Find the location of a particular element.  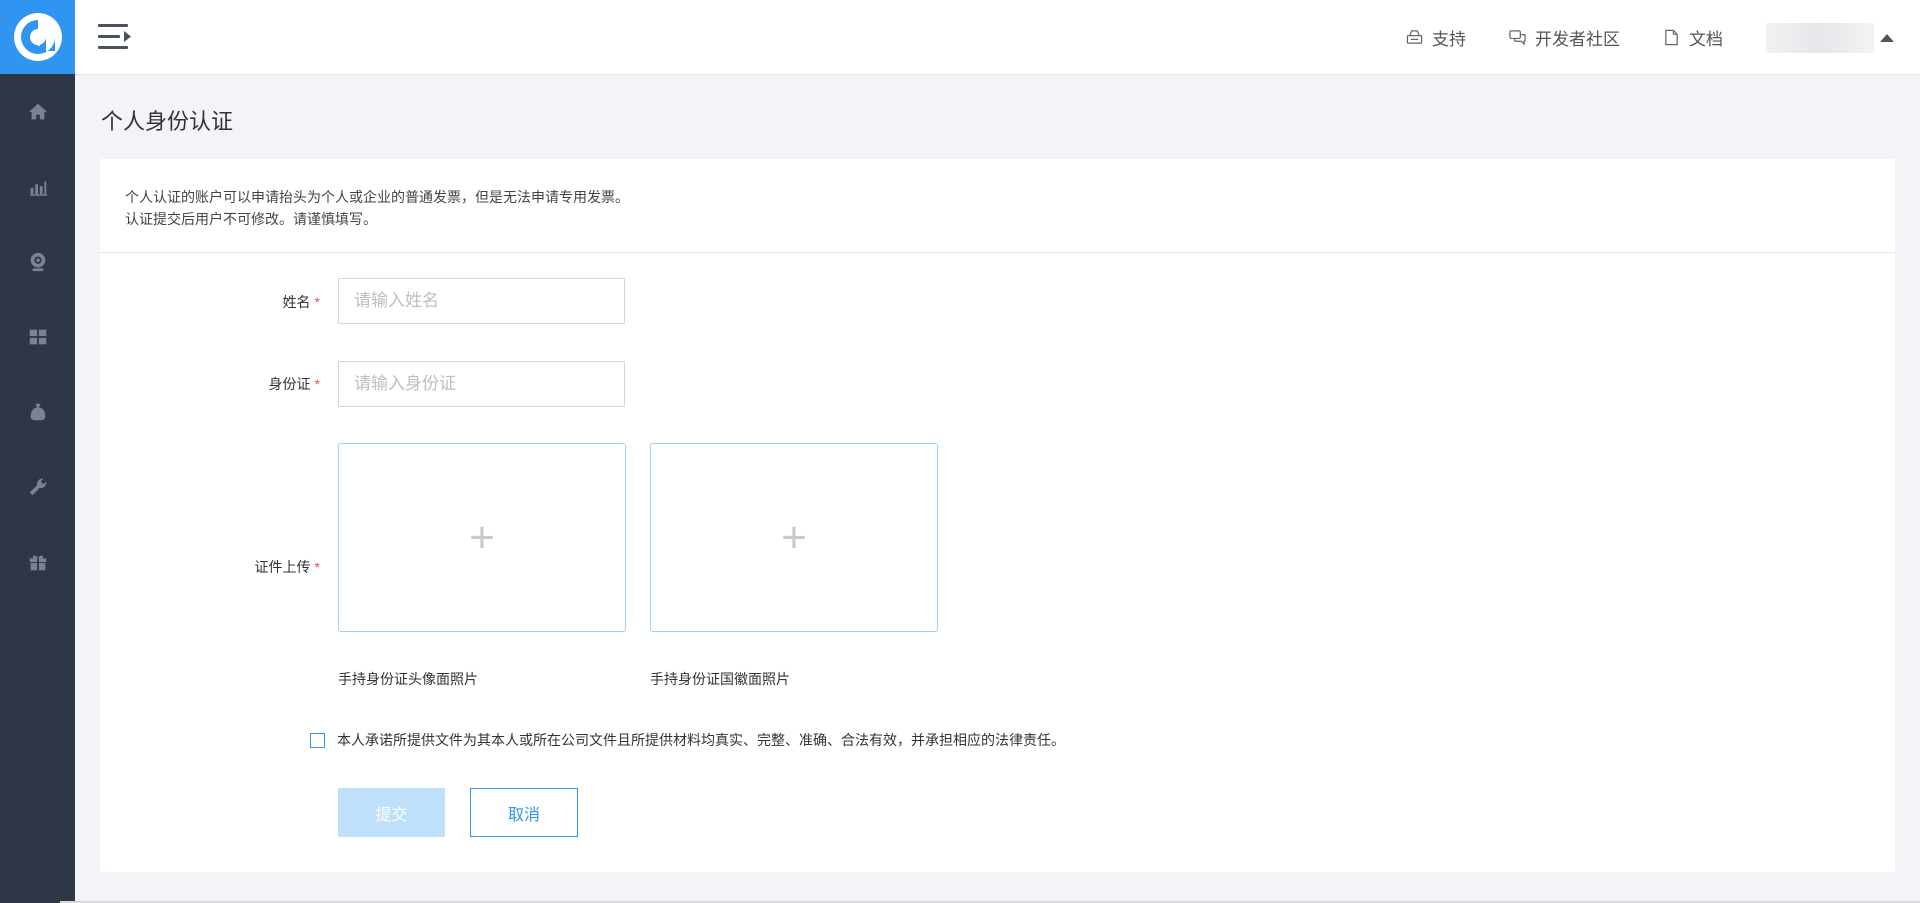

sidebar-item-gifts is located at coordinates (37, 561).